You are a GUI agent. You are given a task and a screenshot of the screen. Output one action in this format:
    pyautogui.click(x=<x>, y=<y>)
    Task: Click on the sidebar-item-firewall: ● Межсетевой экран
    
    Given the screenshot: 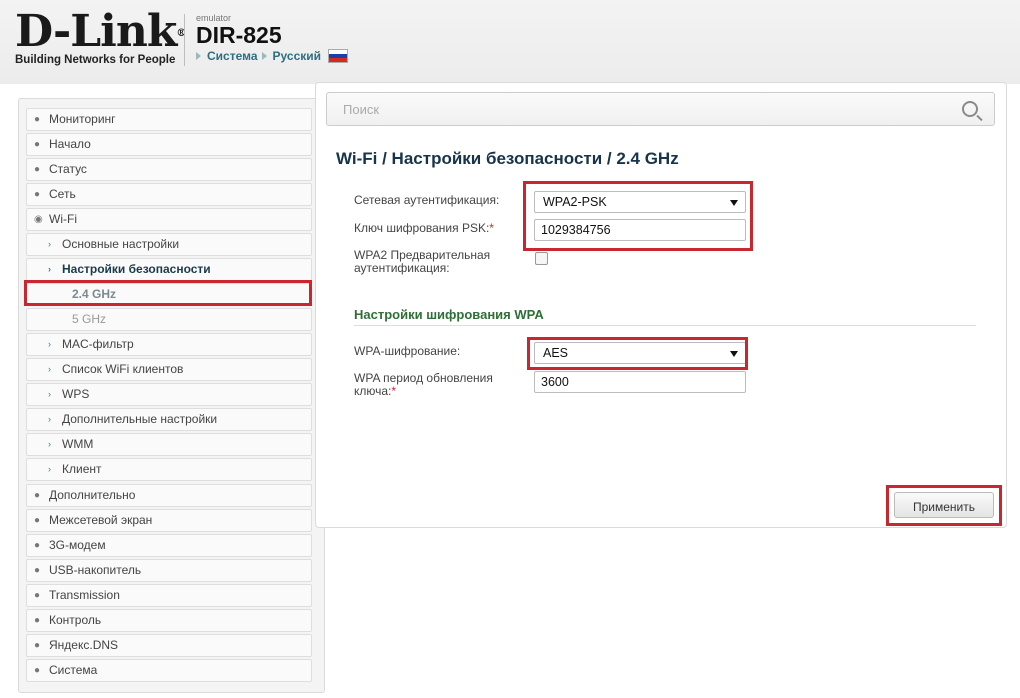 What is the action you would take?
    pyautogui.click(x=169, y=520)
    